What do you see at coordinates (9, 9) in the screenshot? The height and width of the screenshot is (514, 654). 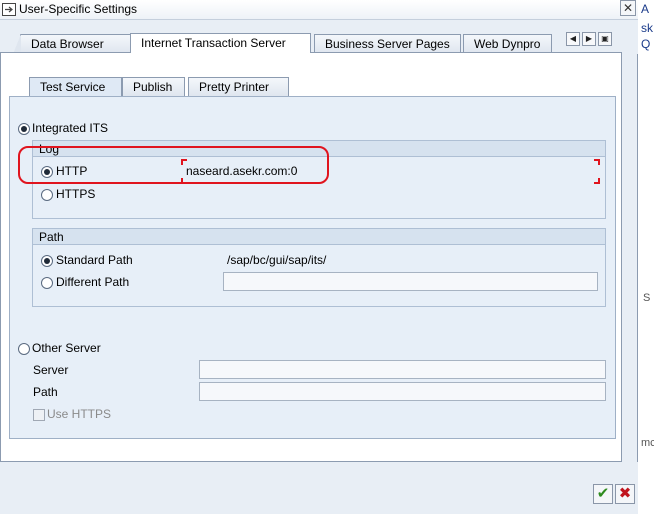 I see `window-icon` at bounding box center [9, 9].